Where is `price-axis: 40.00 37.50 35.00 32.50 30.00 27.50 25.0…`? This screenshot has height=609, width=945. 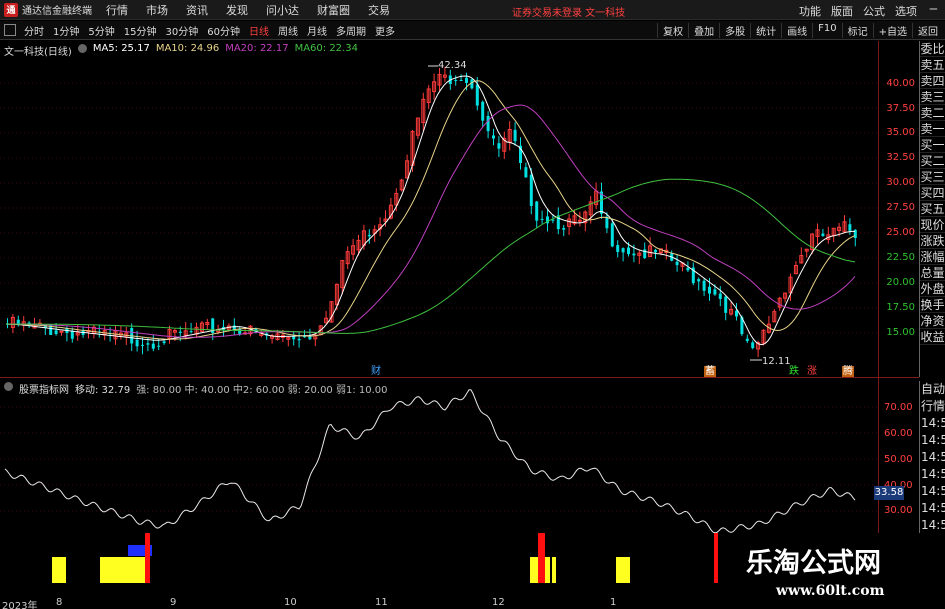
price-axis: 40.00 37.50 35.00 32.50 30.00 27.50 25.0… is located at coordinates (899, 209).